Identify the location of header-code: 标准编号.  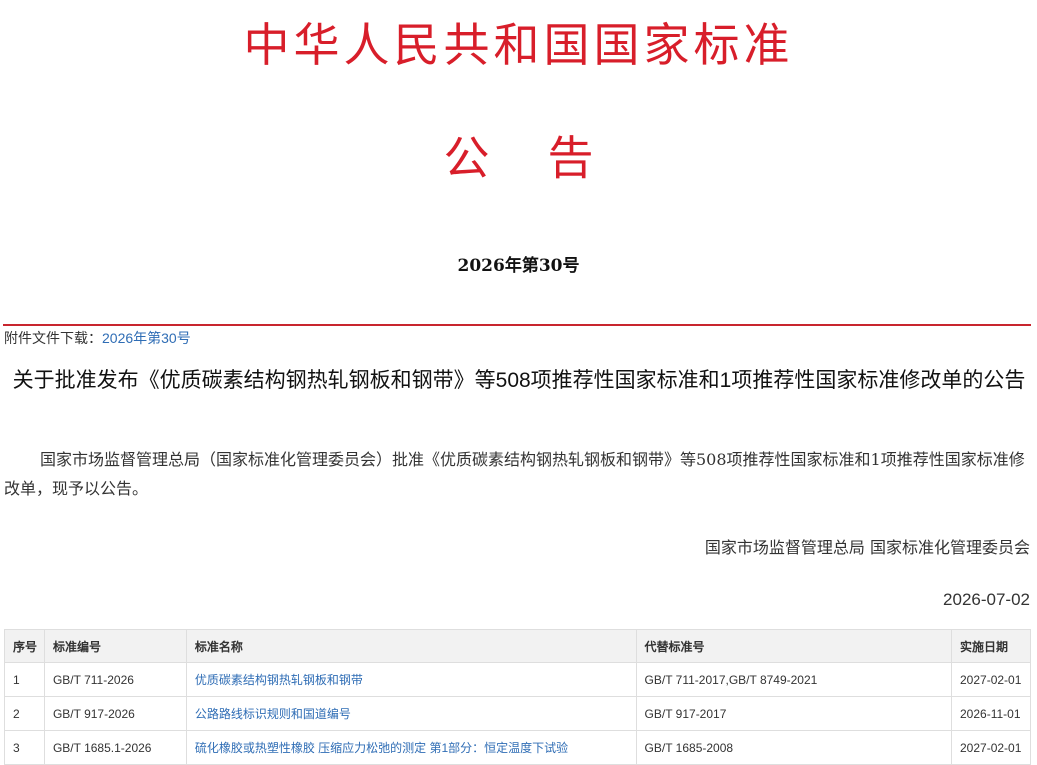
(115, 646).